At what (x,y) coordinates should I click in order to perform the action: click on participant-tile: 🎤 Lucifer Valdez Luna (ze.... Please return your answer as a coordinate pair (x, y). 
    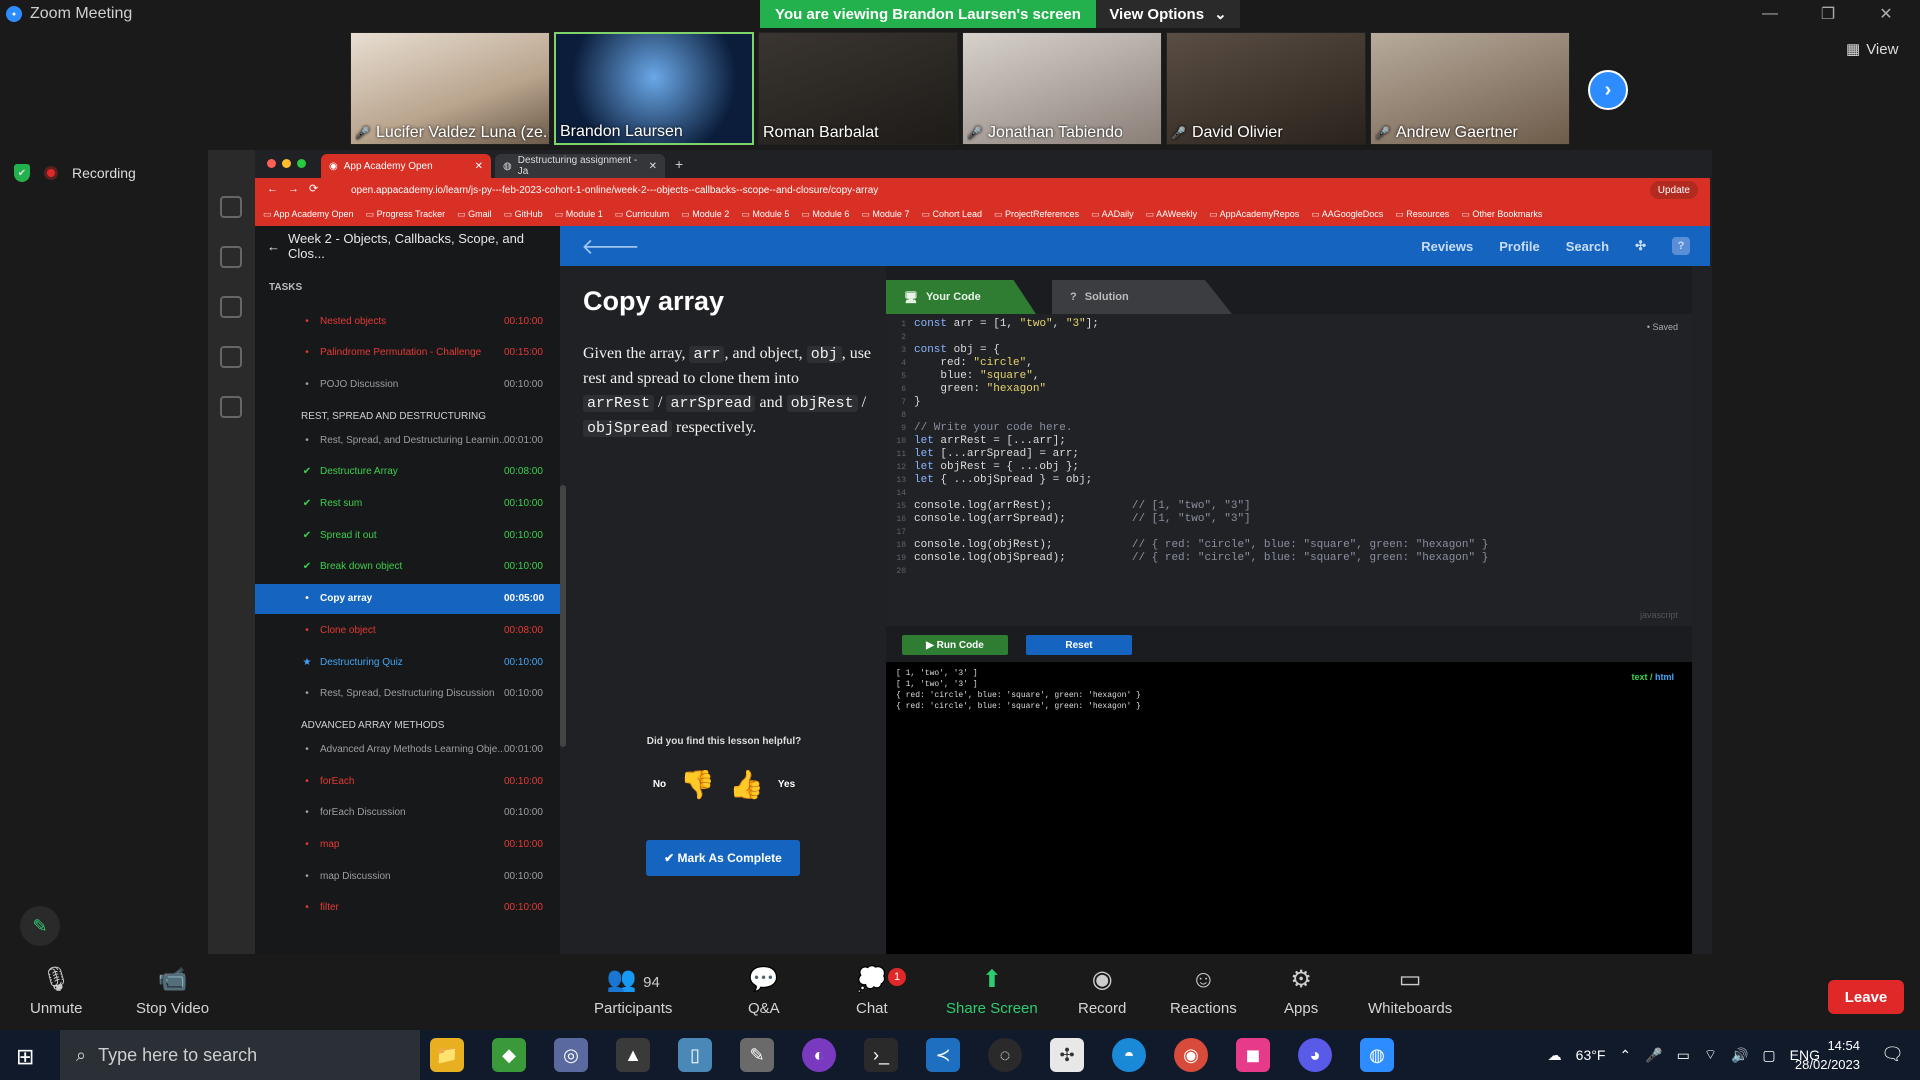
    Looking at the image, I should click on (450, 88).